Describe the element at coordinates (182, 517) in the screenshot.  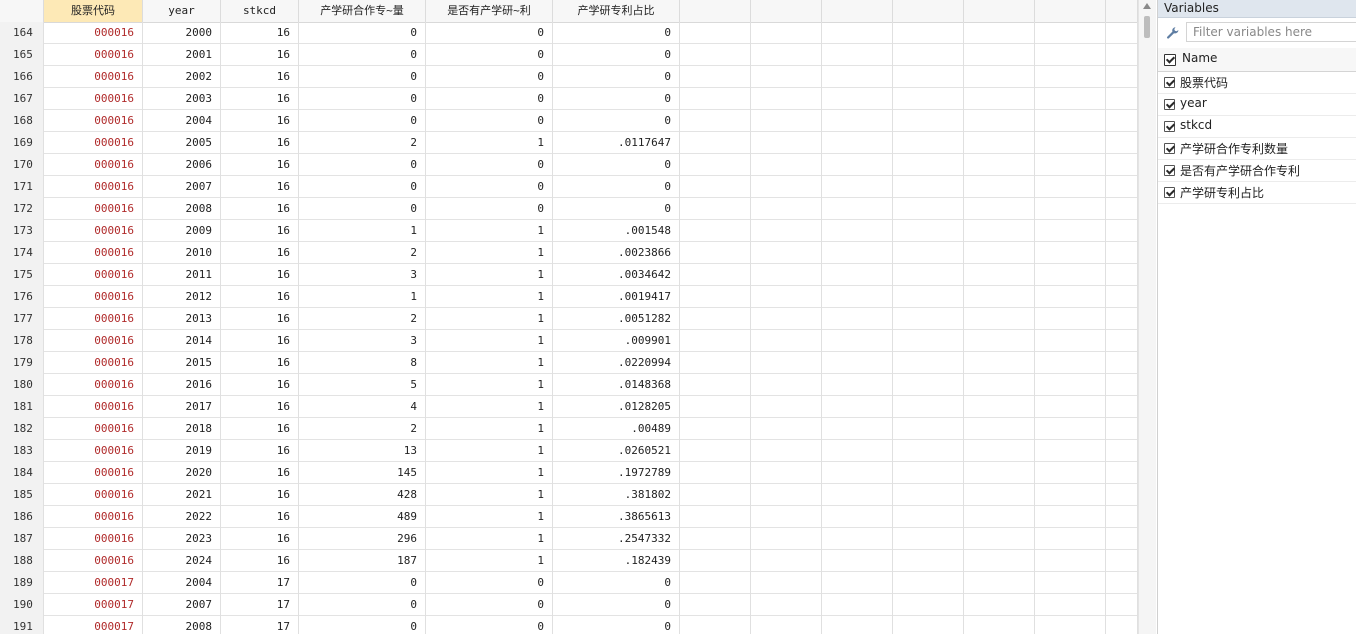
I see `cell-year: 2022` at that location.